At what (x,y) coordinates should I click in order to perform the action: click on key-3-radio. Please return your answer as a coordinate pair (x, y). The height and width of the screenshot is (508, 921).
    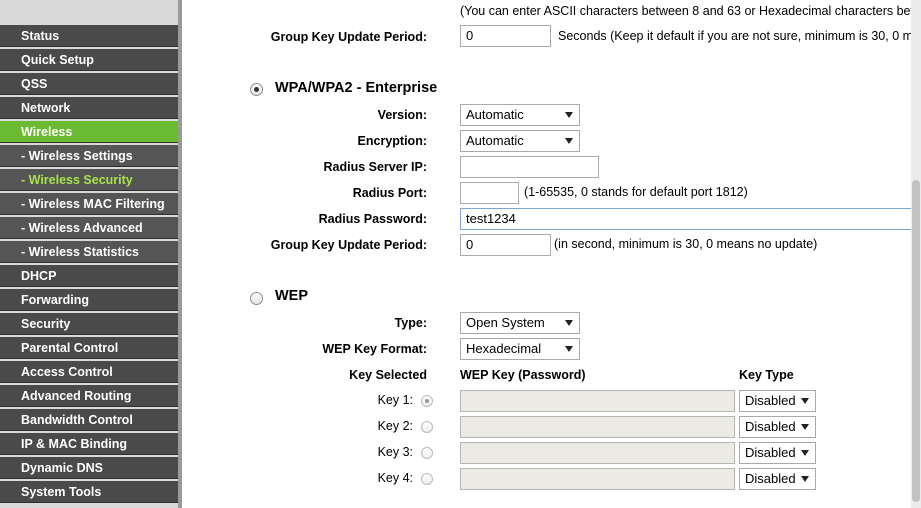
    Looking at the image, I should click on (427, 453).